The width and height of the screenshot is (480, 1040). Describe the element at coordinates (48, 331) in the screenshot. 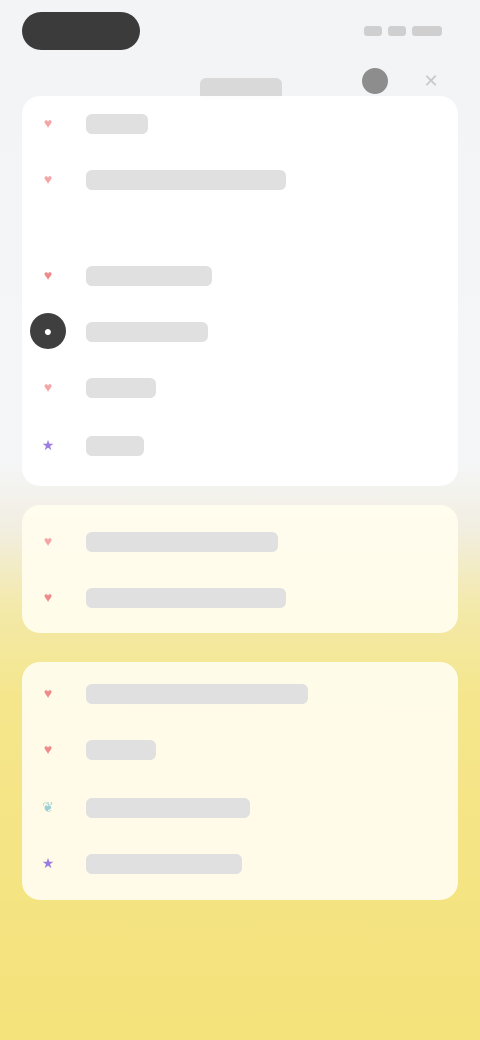

I see `avatar-icon: ●` at that location.